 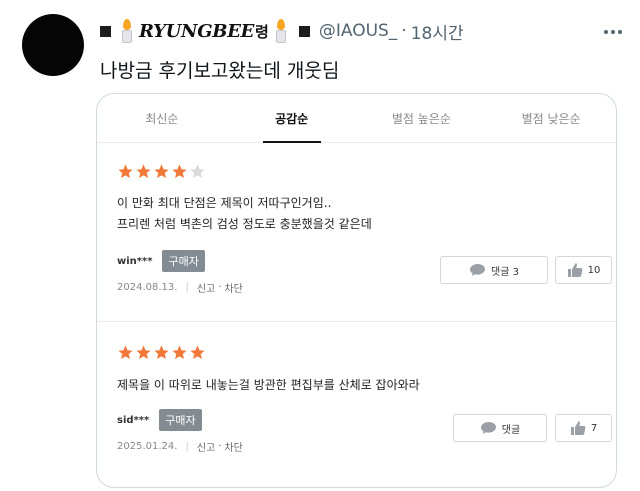 I want to click on timestamp: 18시간, so click(x=437, y=31).